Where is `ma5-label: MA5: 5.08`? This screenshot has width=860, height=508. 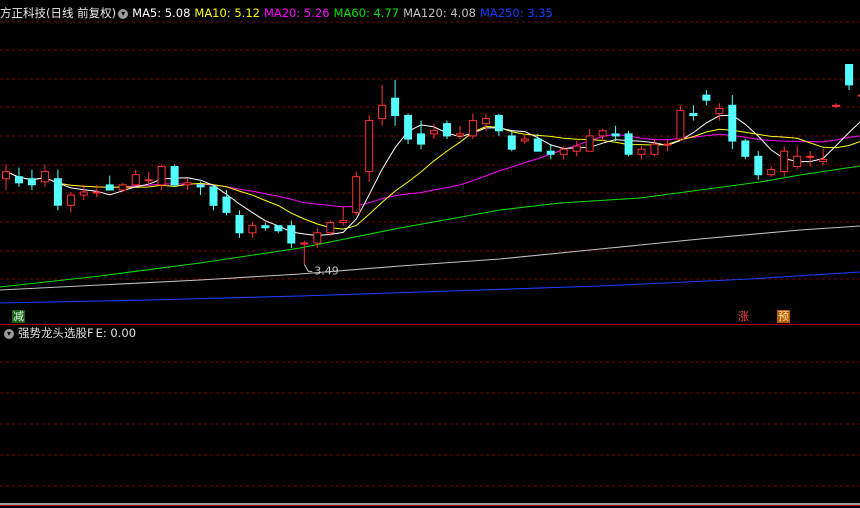
ma5-label: MA5: 5.08 is located at coordinates (161, 13).